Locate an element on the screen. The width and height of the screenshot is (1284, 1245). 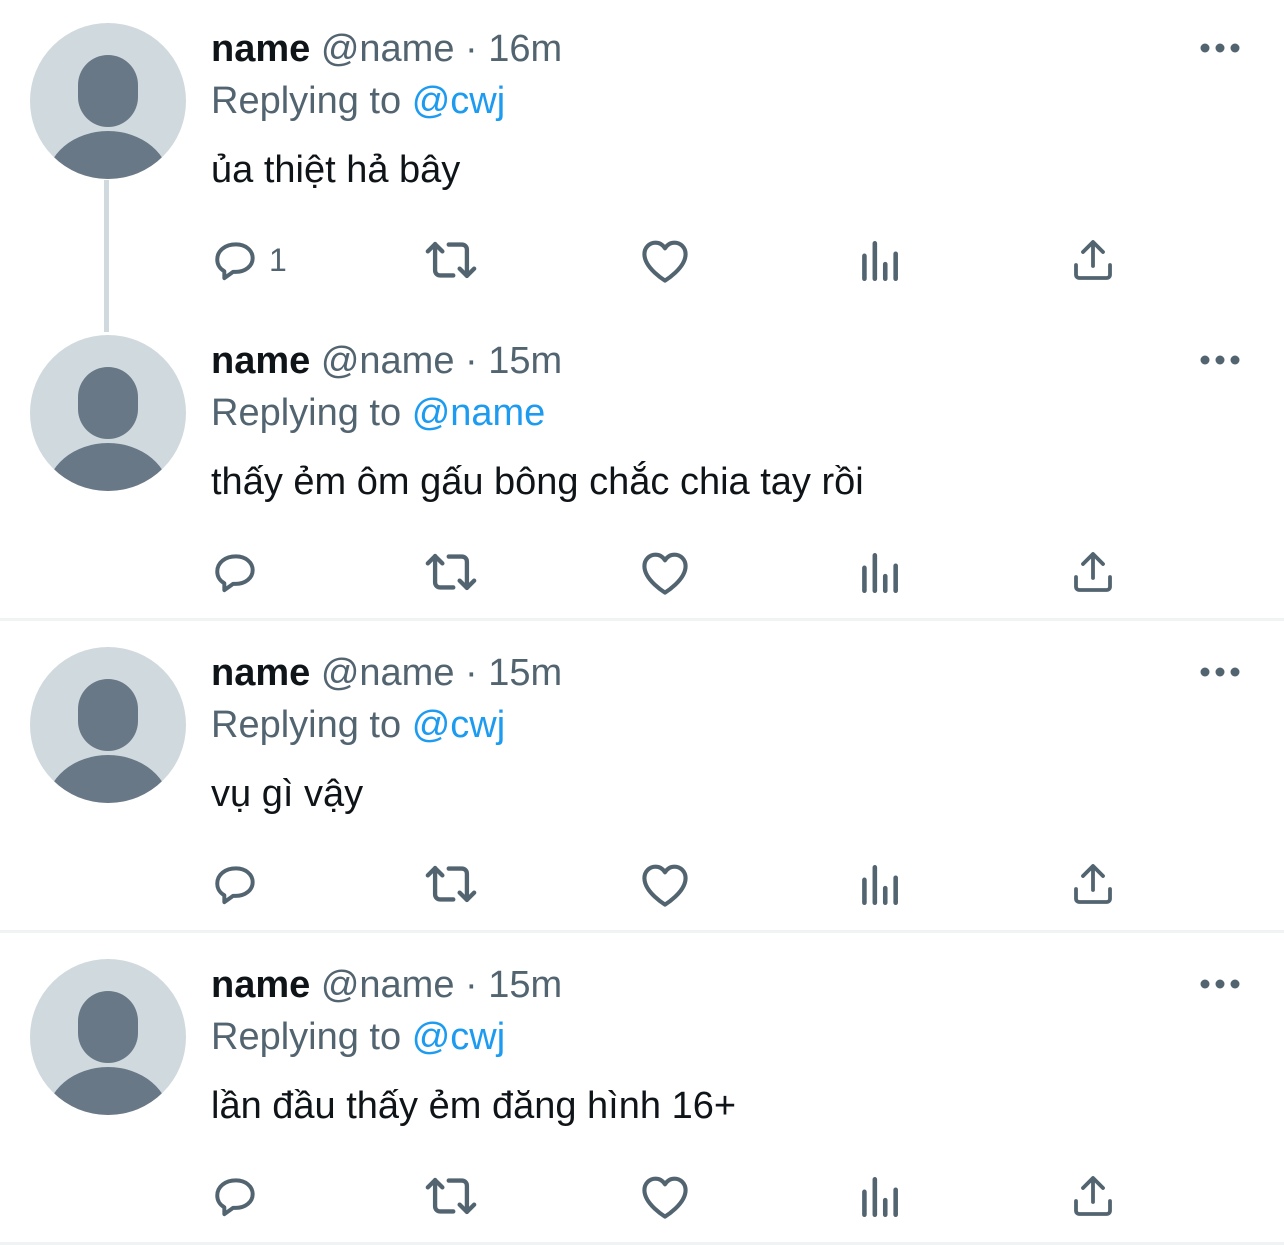
reply-button: 1 is located at coordinates (249, 260).